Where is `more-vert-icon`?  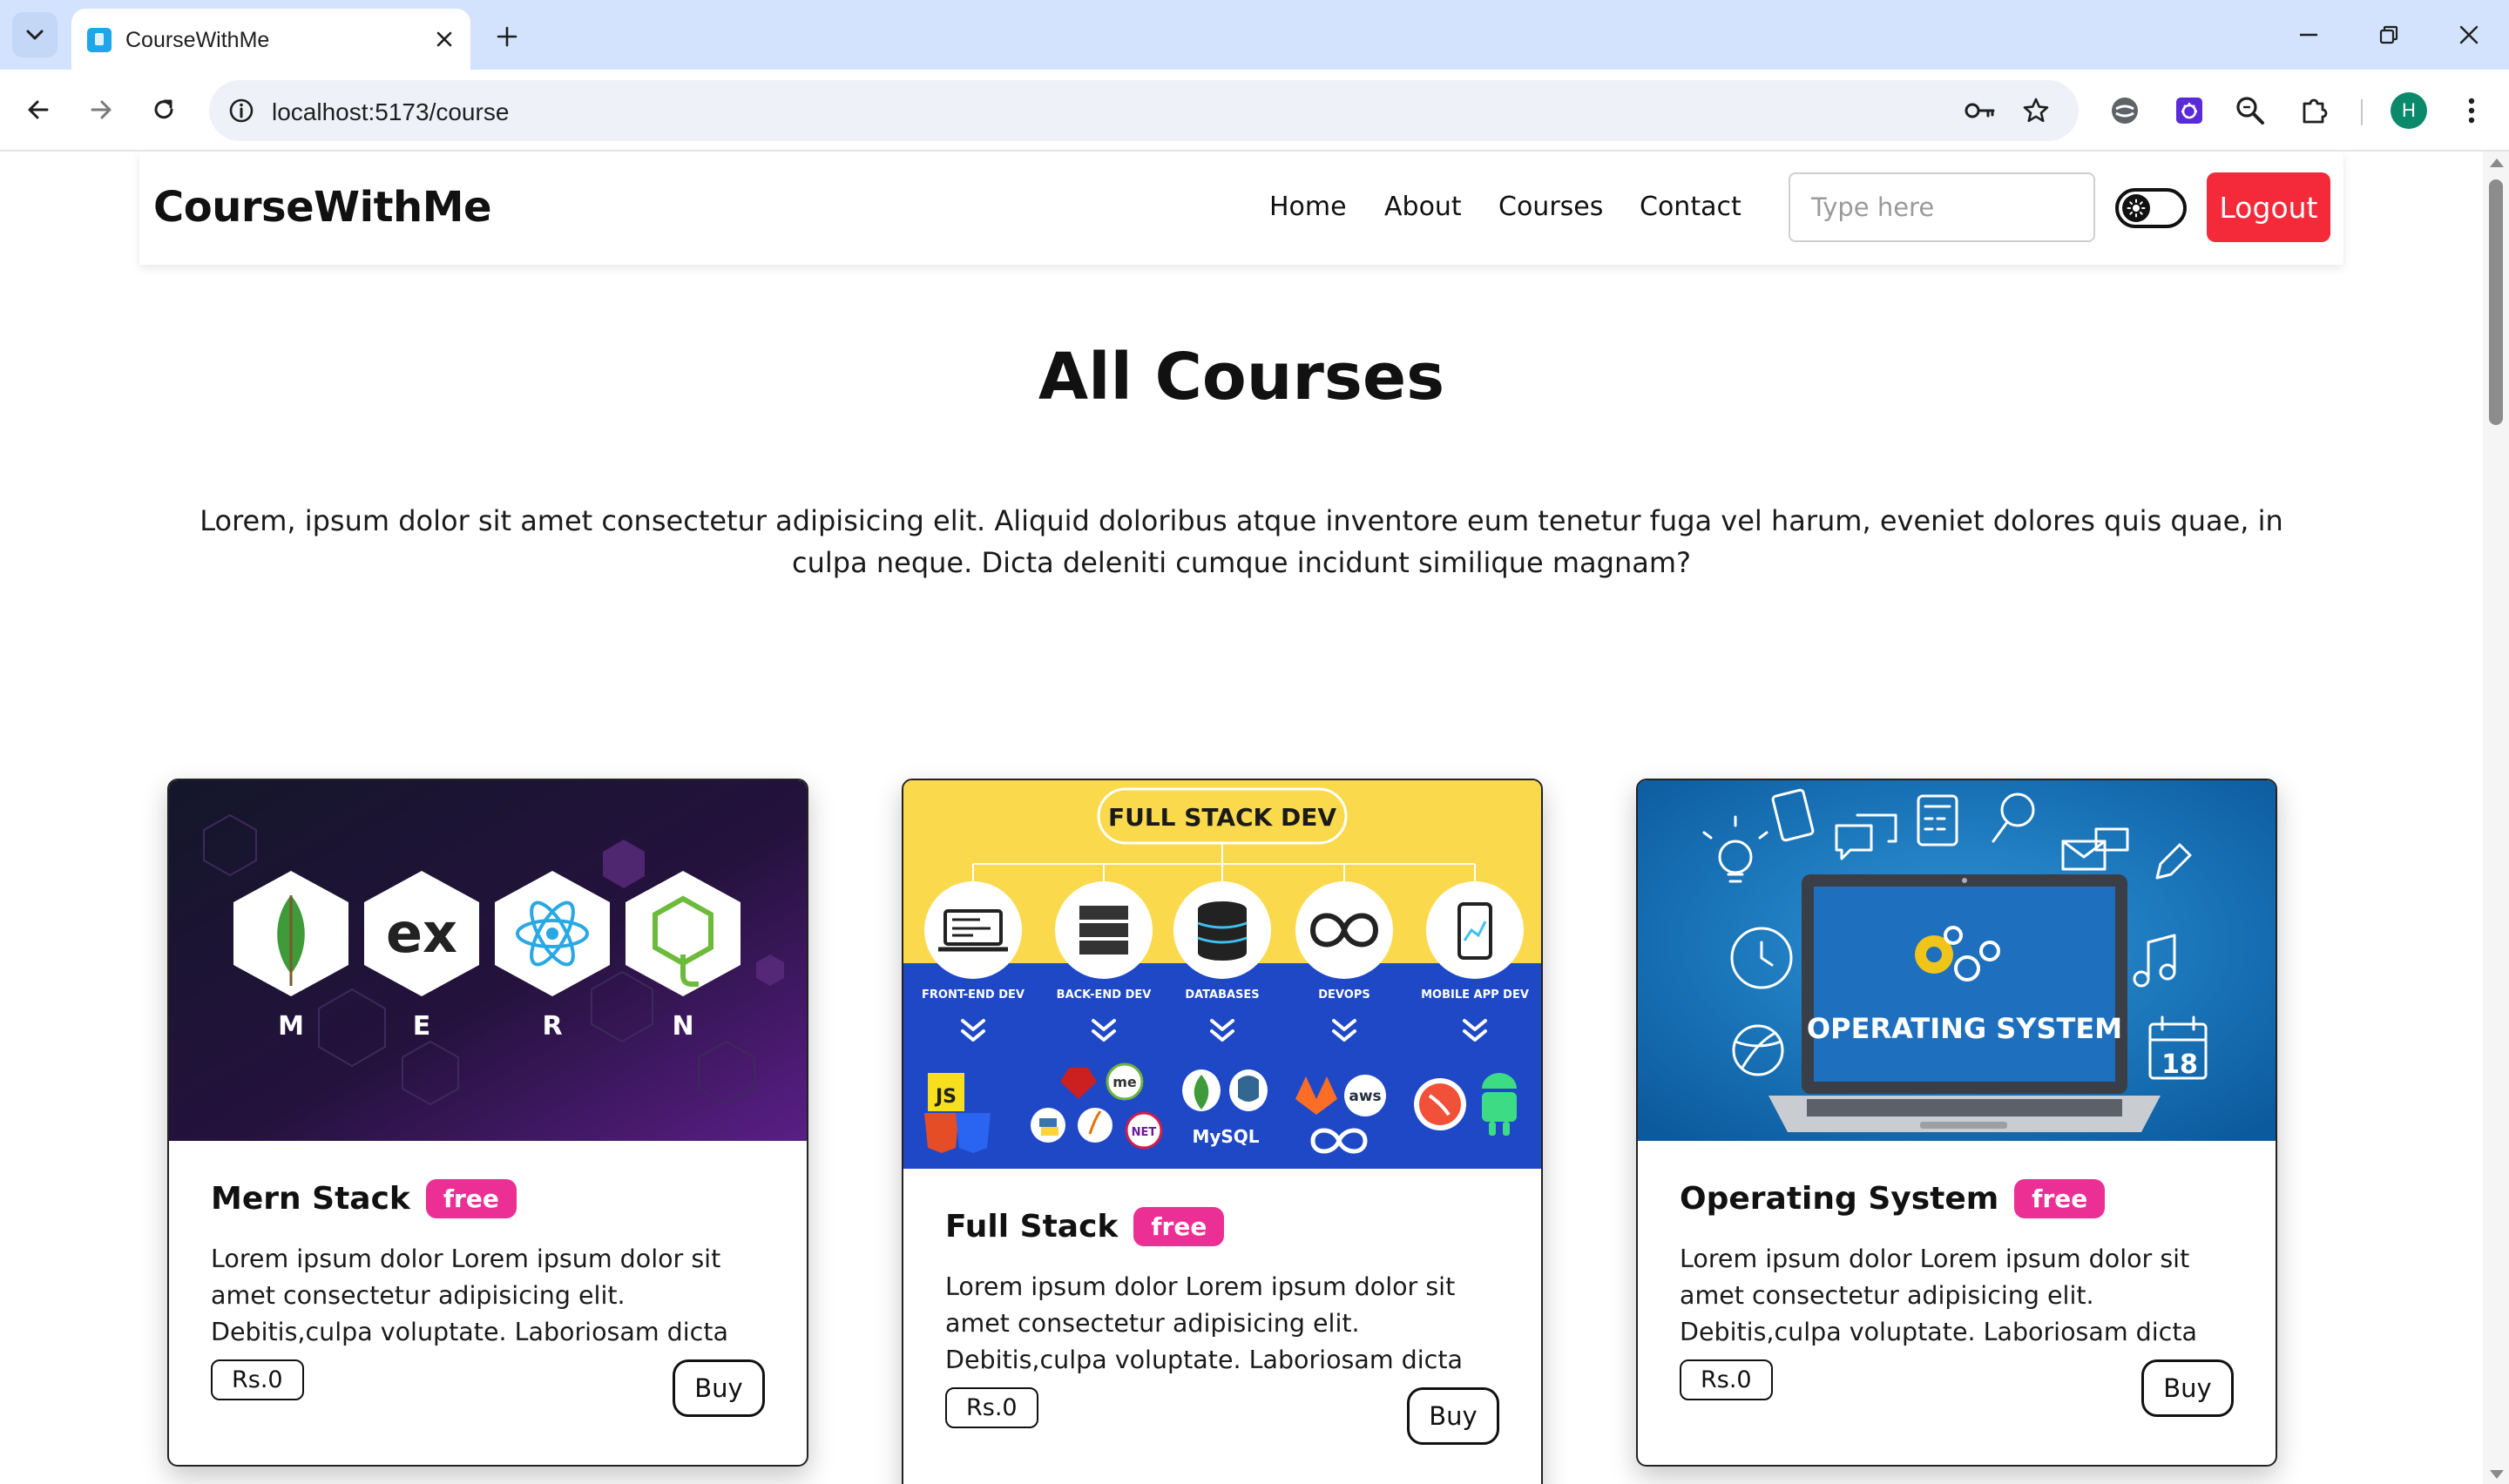
more-vert-icon is located at coordinates (2471, 111).